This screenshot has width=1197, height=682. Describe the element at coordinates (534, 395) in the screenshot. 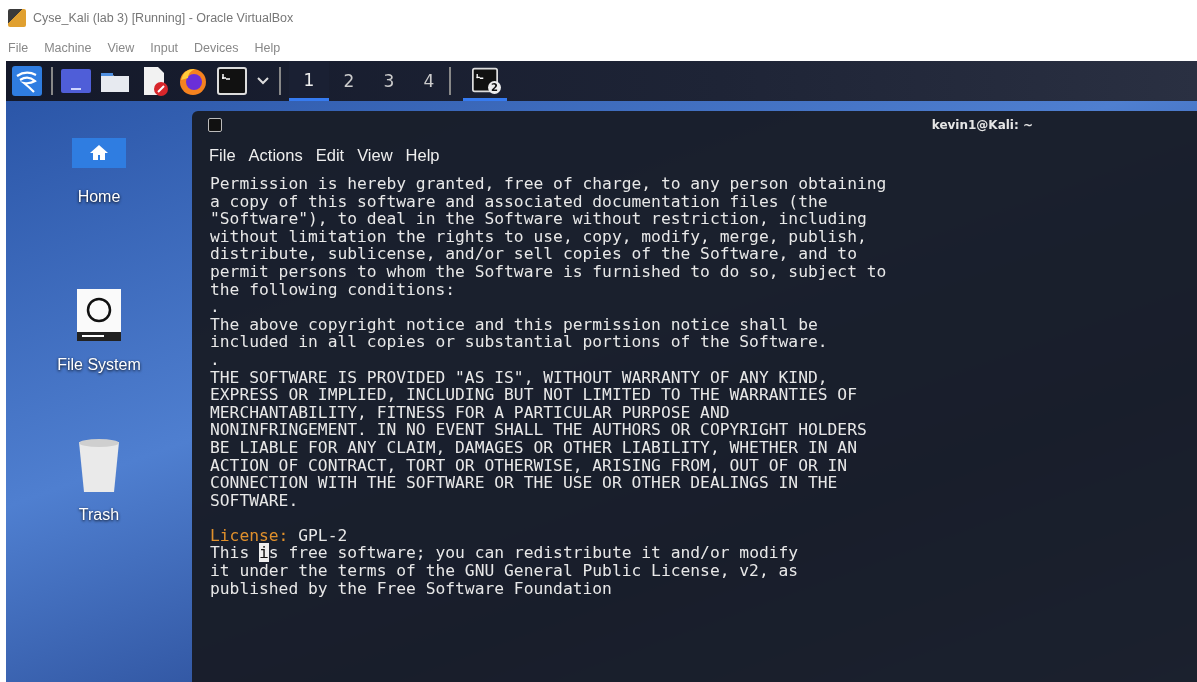

I see `terminal-line: EXPRESS OR IMPLIED, INCLUDING BUT NOT LIMITED TO THE WARRANTIES OF` at that location.